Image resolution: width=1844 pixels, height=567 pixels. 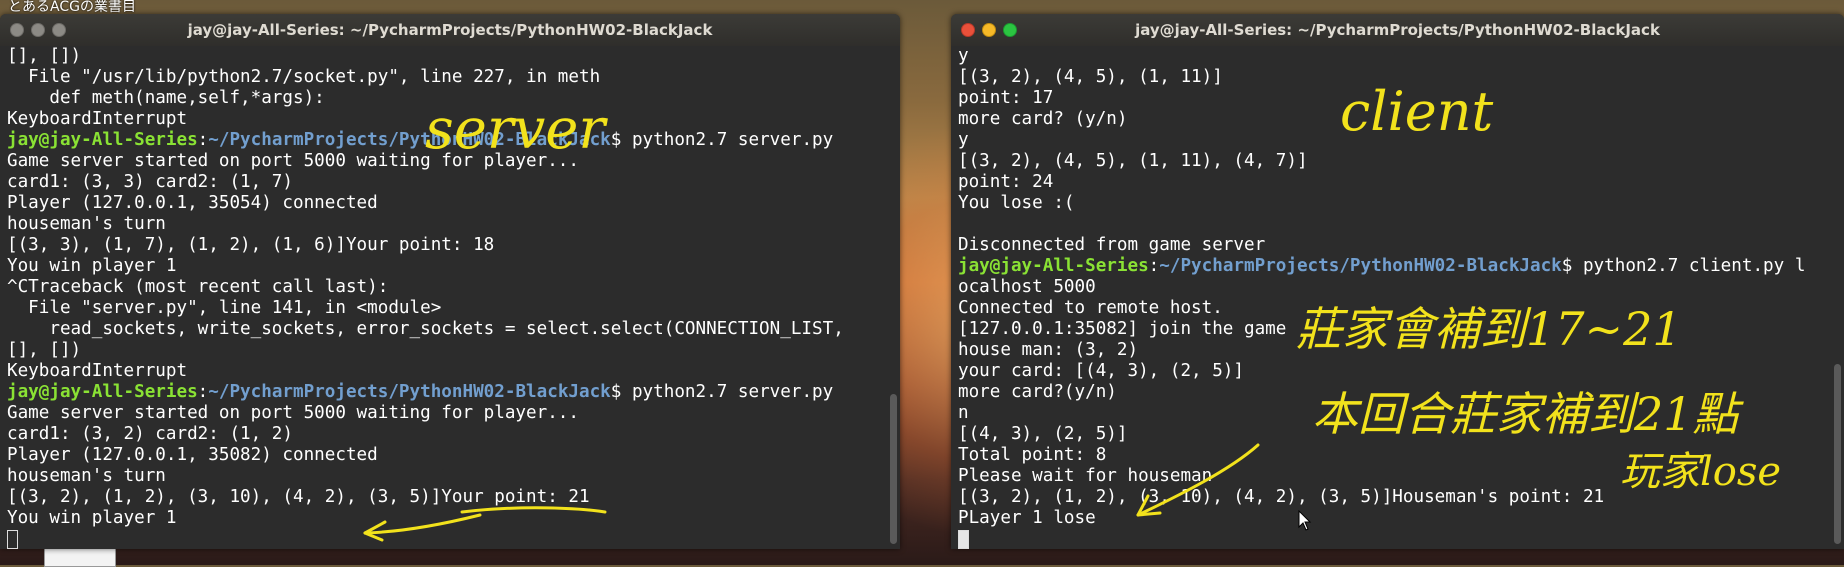 What do you see at coordinates (1006, 98) in the screenshot?
I see `output-line: point: 17` at bounding box center [1006, 98].